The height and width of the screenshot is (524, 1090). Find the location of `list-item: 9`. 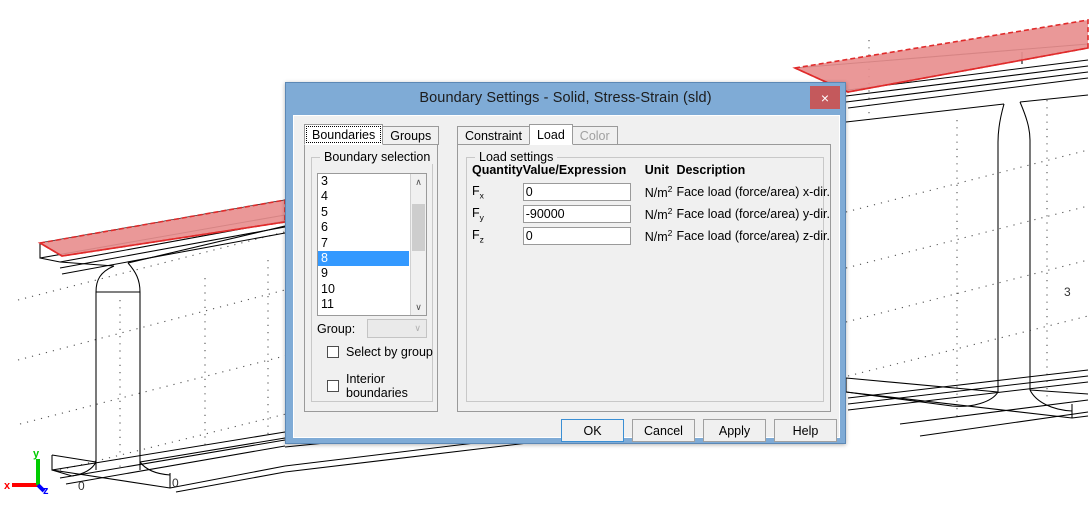

list-item: 9 is located at coordinates (363, 273).